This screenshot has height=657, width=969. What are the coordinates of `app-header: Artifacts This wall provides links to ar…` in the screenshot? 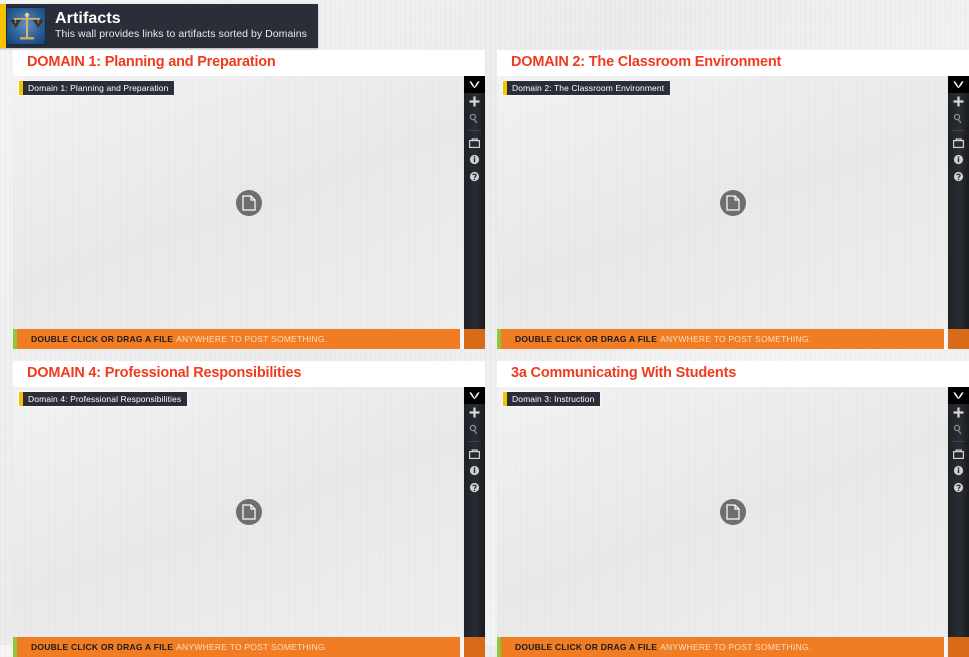 It's located at (159, 26).